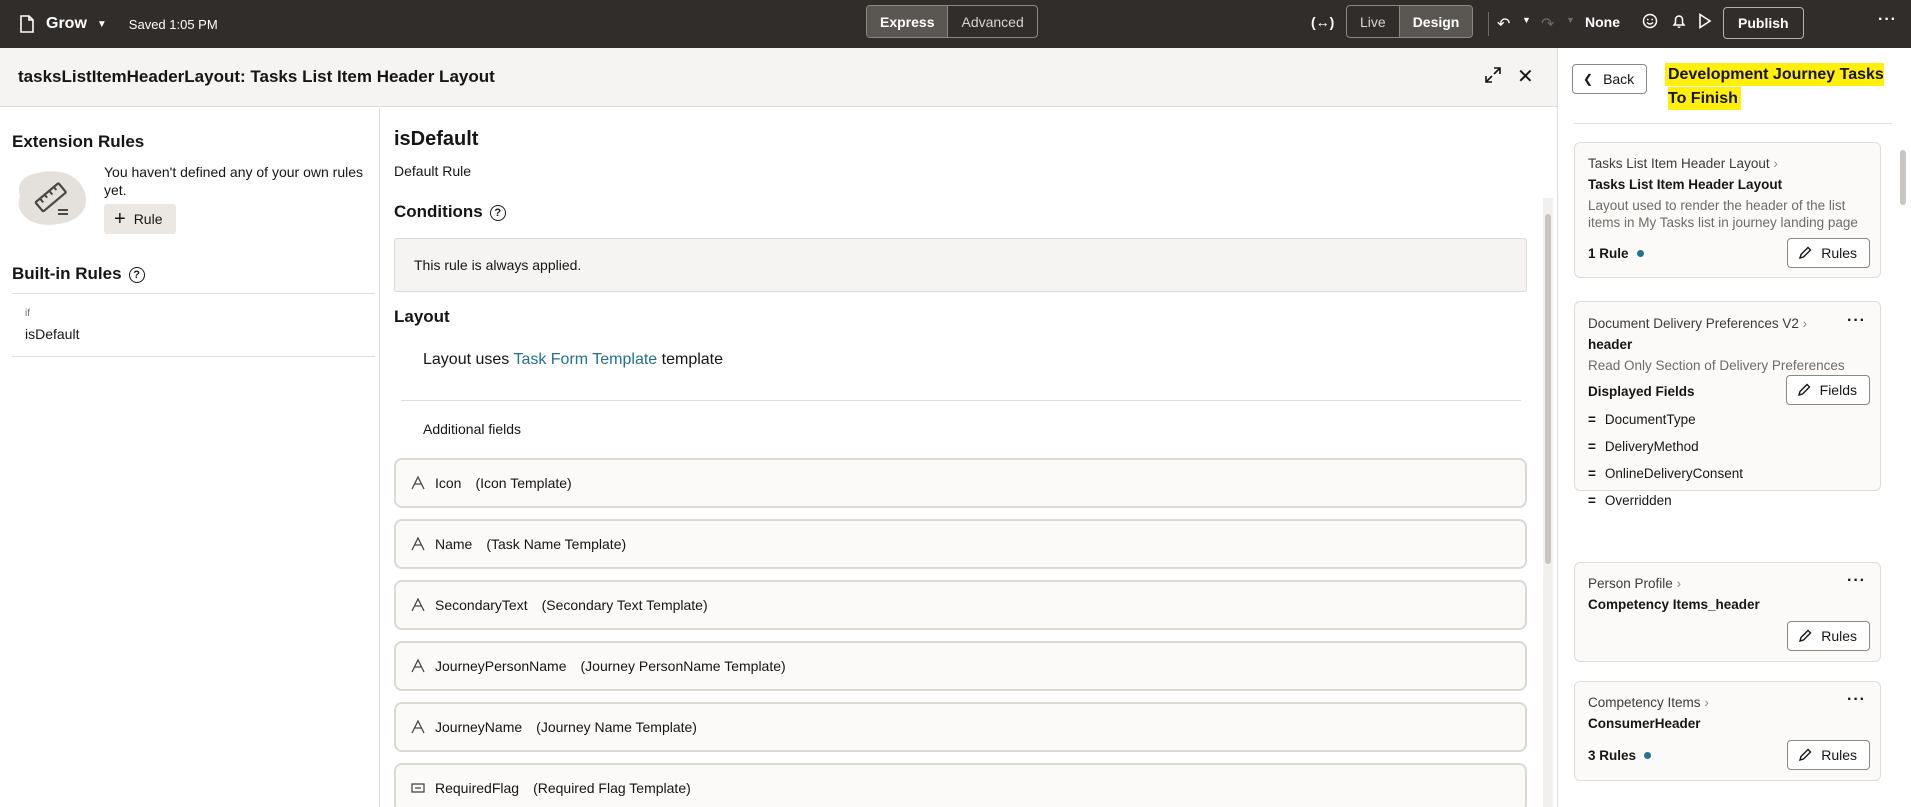 The height and width of the screenshot is (807, 1911). What do you see at coordinates (1650, 419) in the screenshot?
I see `field-label: DocumentType` at bounding box center [1650, 419].